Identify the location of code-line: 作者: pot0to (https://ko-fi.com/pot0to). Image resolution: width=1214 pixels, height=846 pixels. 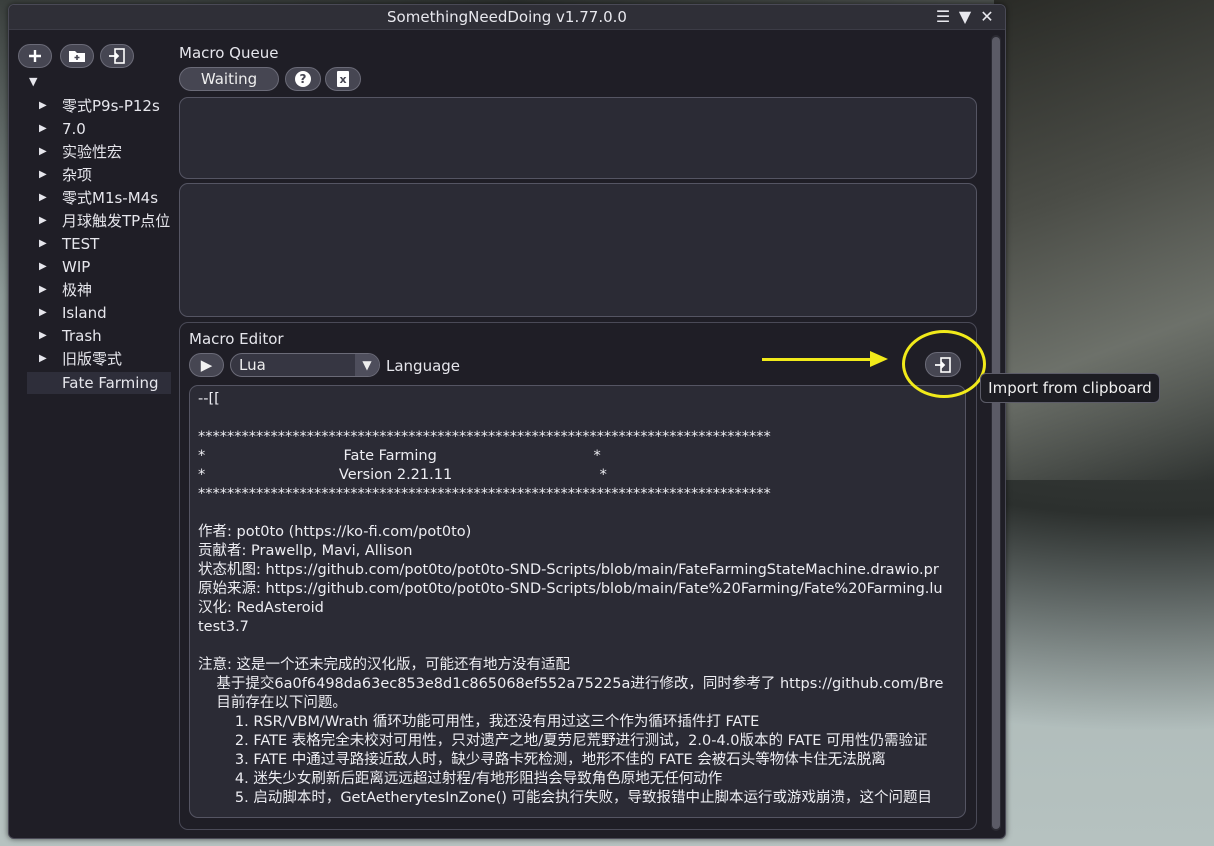
(335, 532).